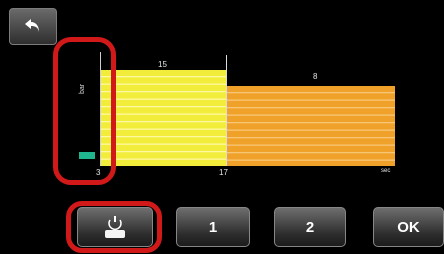  I want to click on pump-icon, so click(115, 227).